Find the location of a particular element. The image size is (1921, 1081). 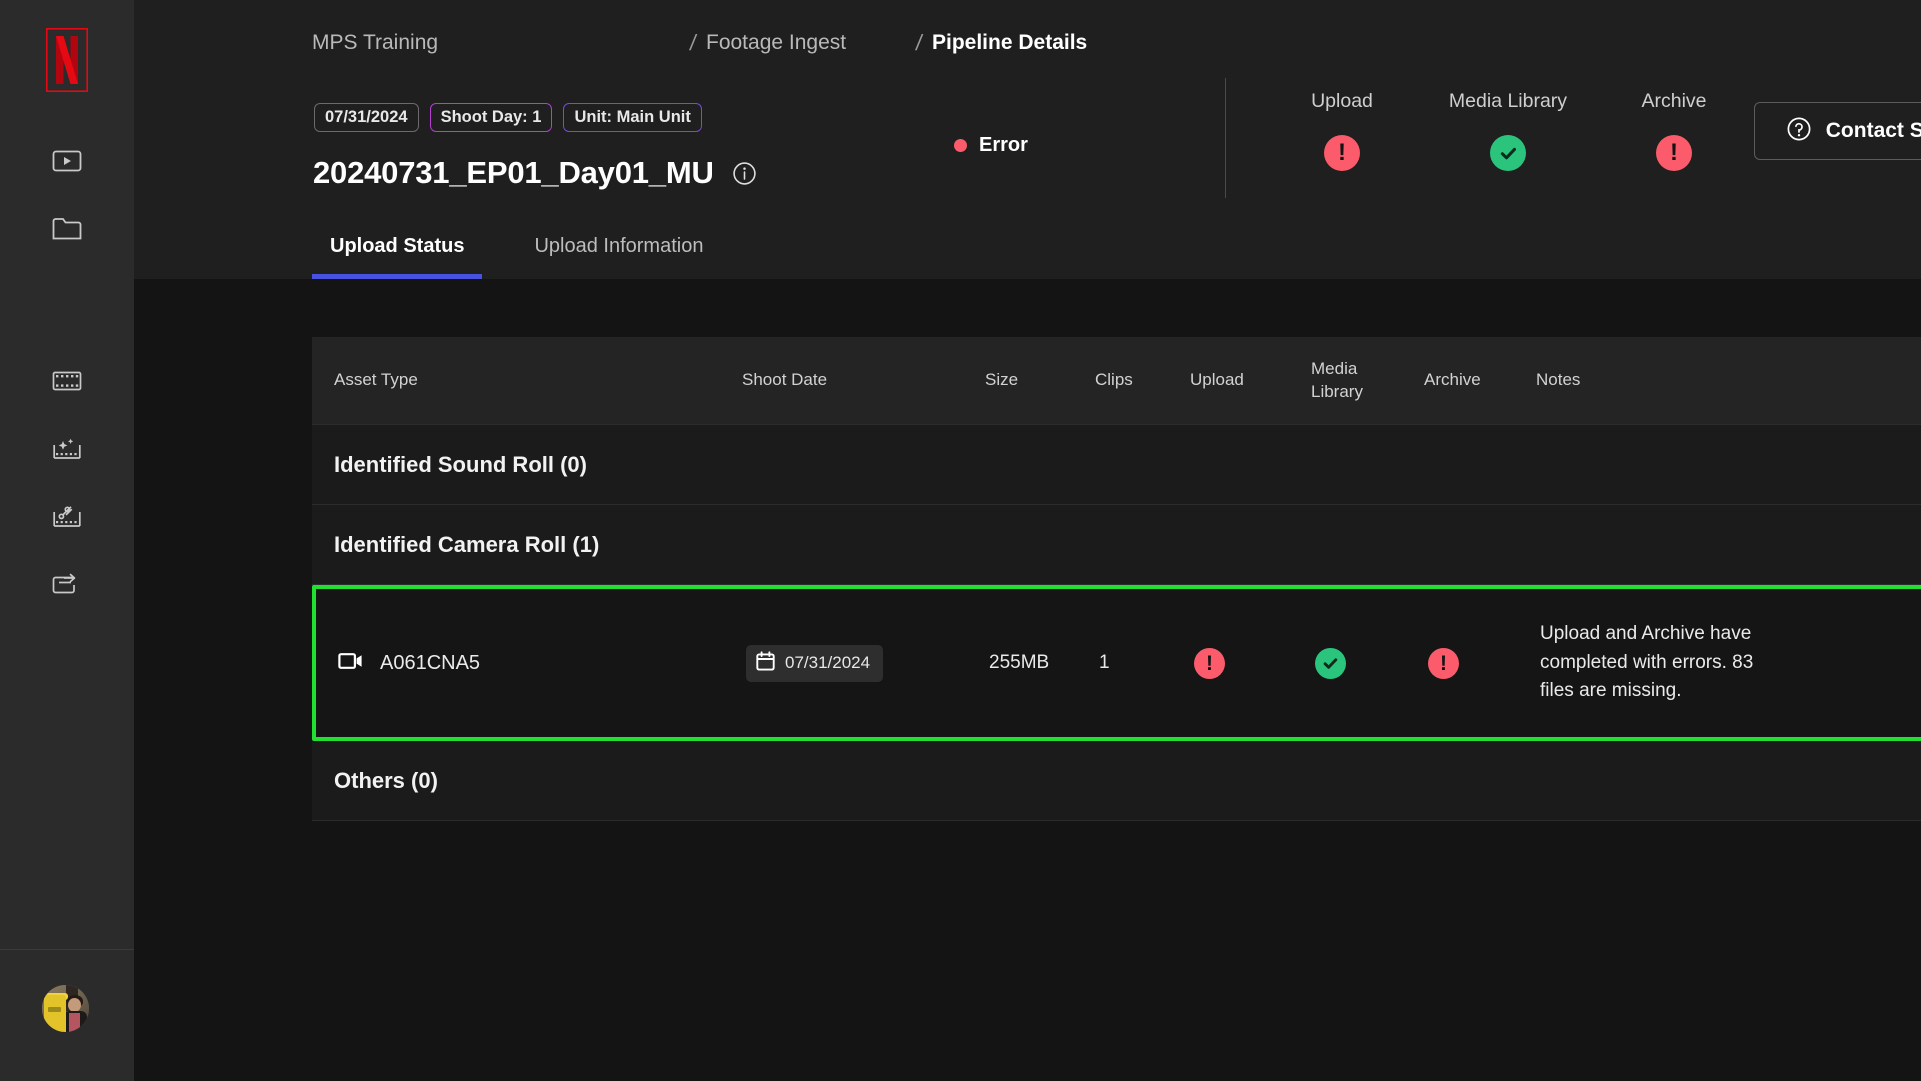

breadcrumb-item-pipeline-details: Pipeline Details is located at coordinates (1010, 42).